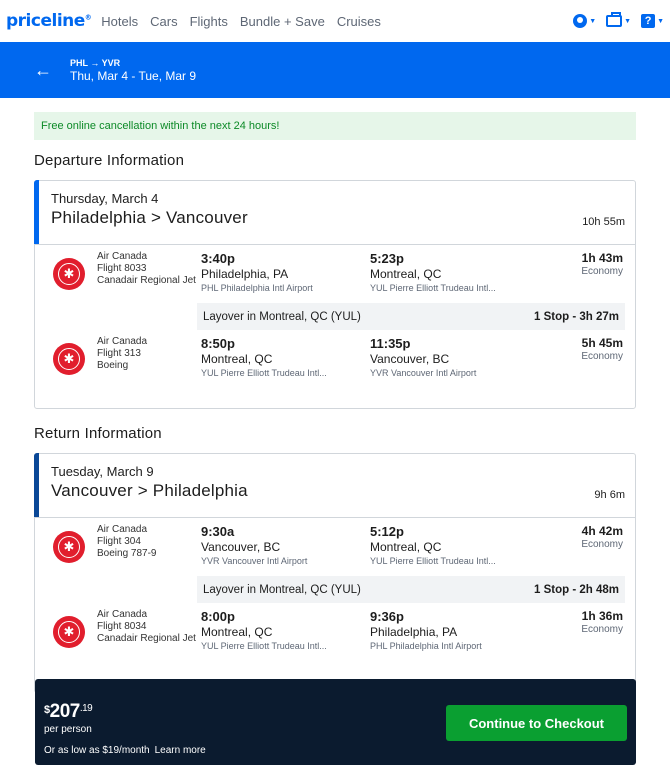 This screenshot has width=670, height=769. I want to click on nav-link-flights: Flights, so click(209, 21).